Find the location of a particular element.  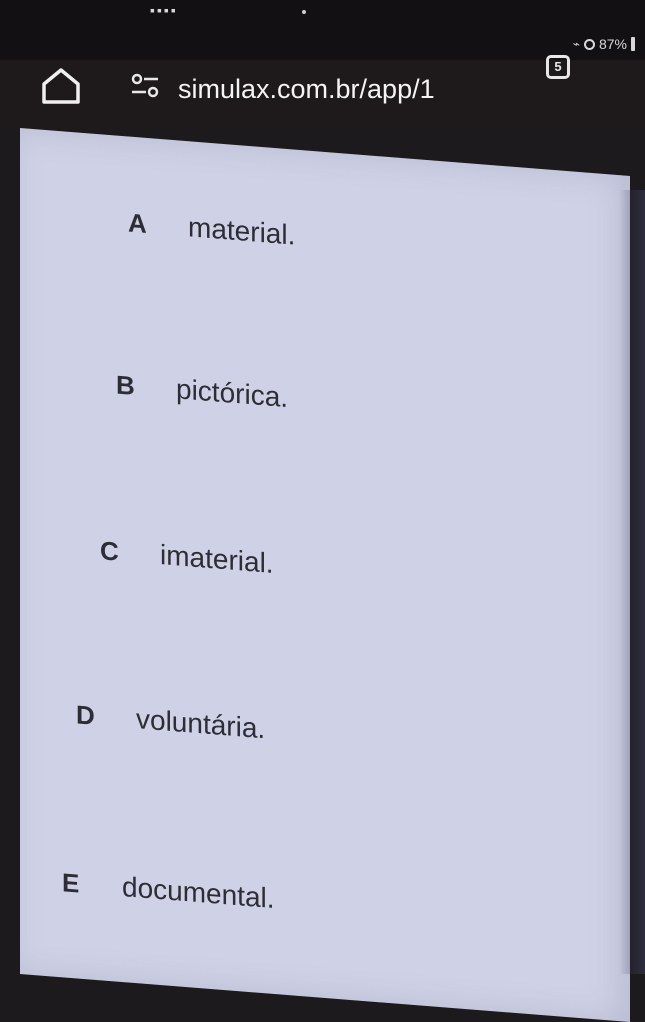

option-e: E documental. is located at coordinates (168, 890).